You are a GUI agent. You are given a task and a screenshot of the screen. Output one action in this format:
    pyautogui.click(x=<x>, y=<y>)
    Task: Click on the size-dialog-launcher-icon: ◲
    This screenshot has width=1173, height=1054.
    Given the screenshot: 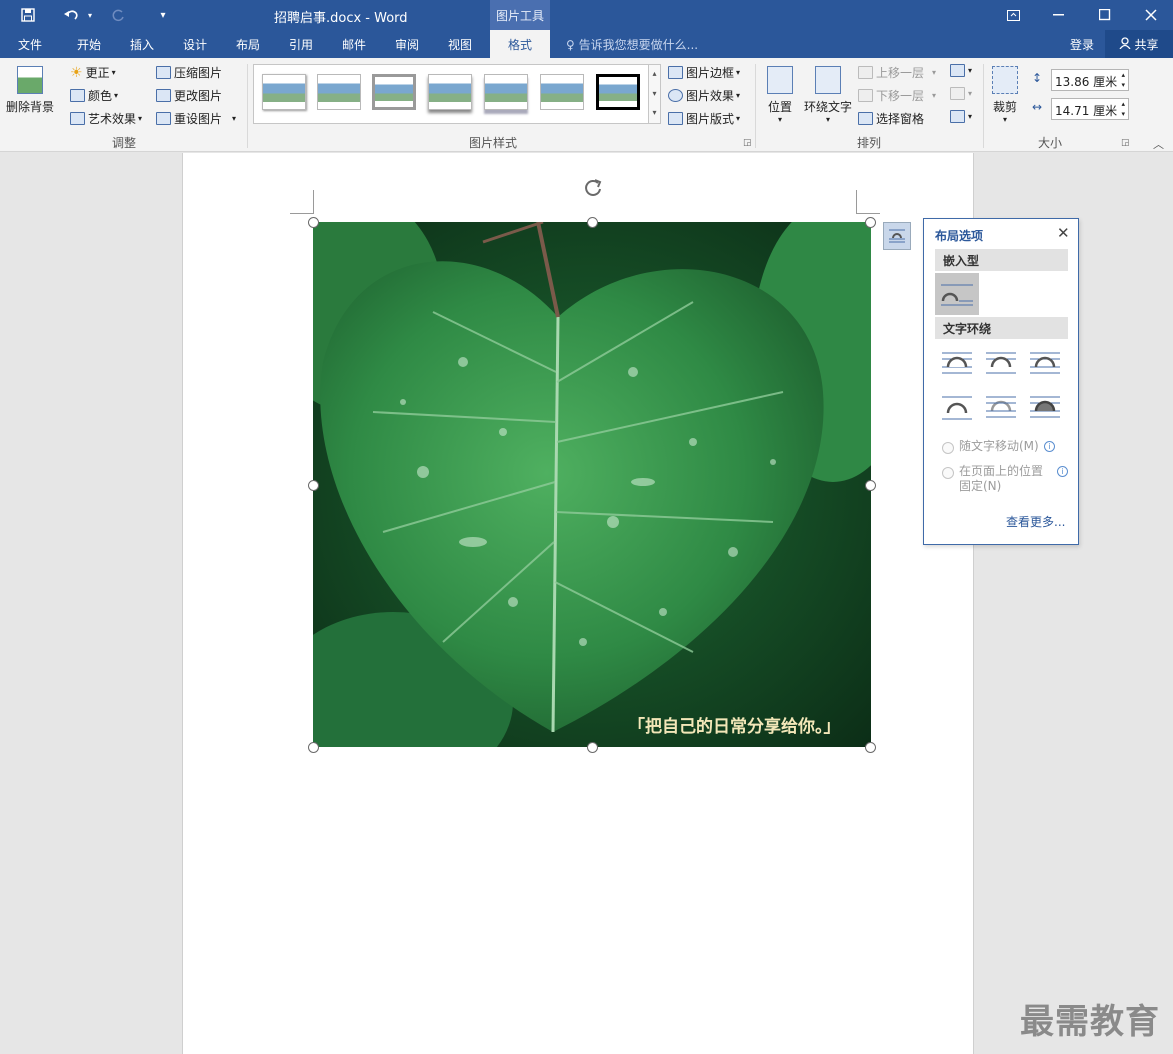 What is the action you would take?
    pyautogui.click(x=1125, y=143)
    